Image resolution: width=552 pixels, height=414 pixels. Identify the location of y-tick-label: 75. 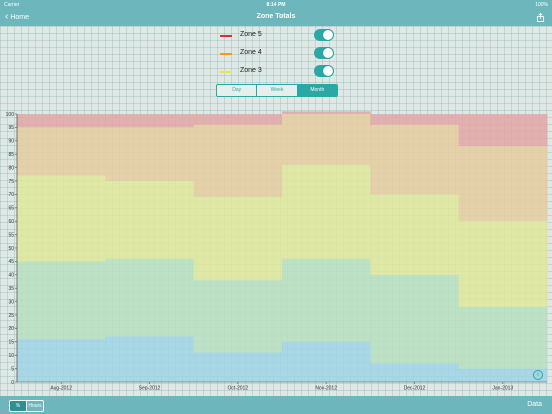
(11, 182).